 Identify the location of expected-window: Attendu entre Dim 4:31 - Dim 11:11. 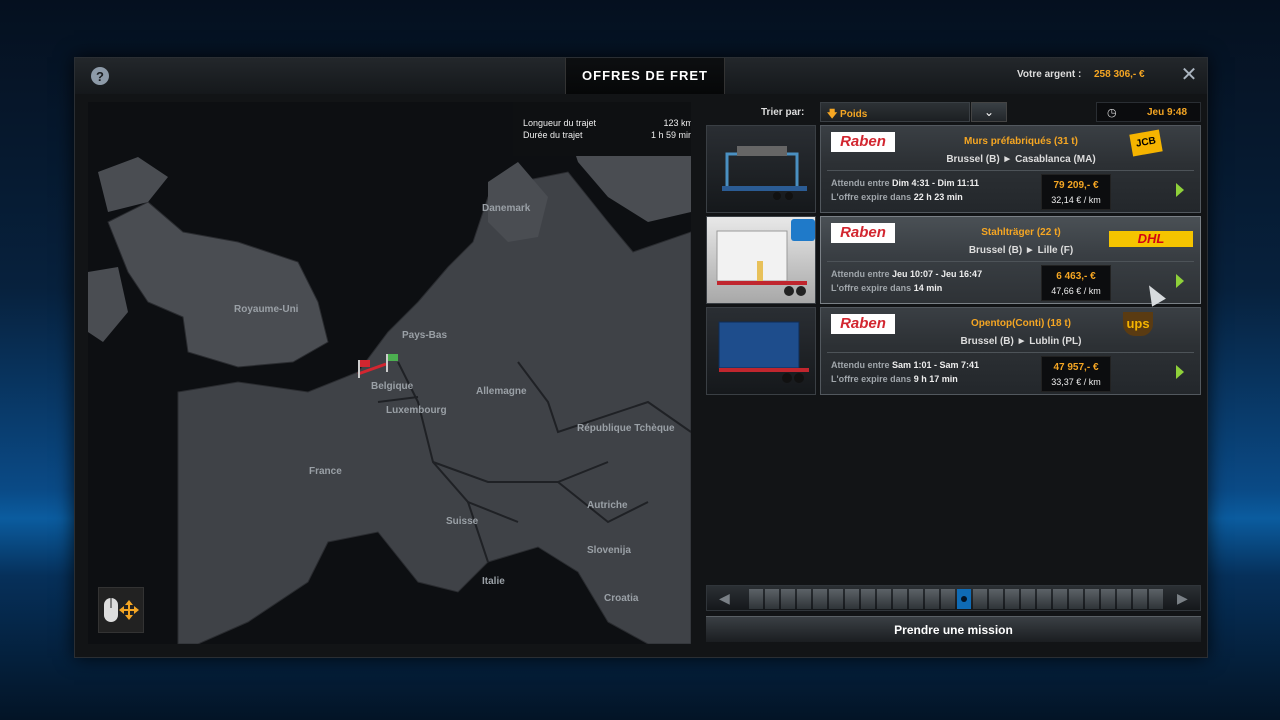
(905, 183).